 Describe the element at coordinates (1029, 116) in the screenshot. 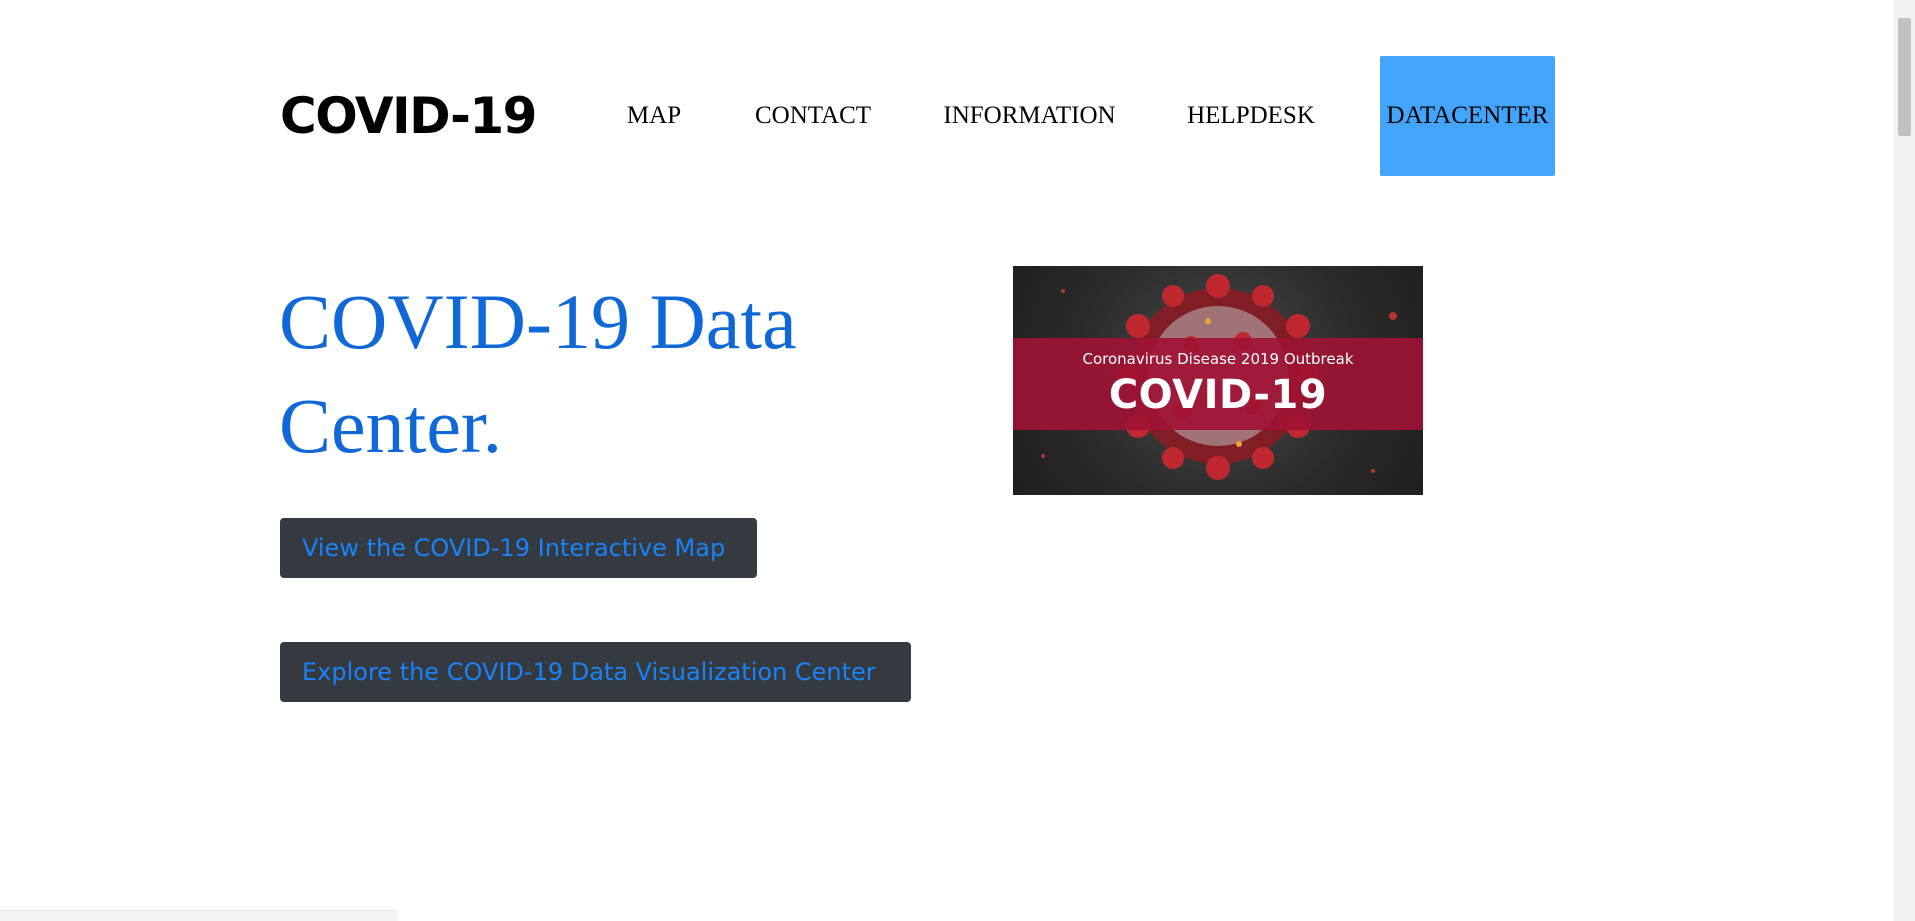

I see `nav-information-link: INFORMATION` at that location.